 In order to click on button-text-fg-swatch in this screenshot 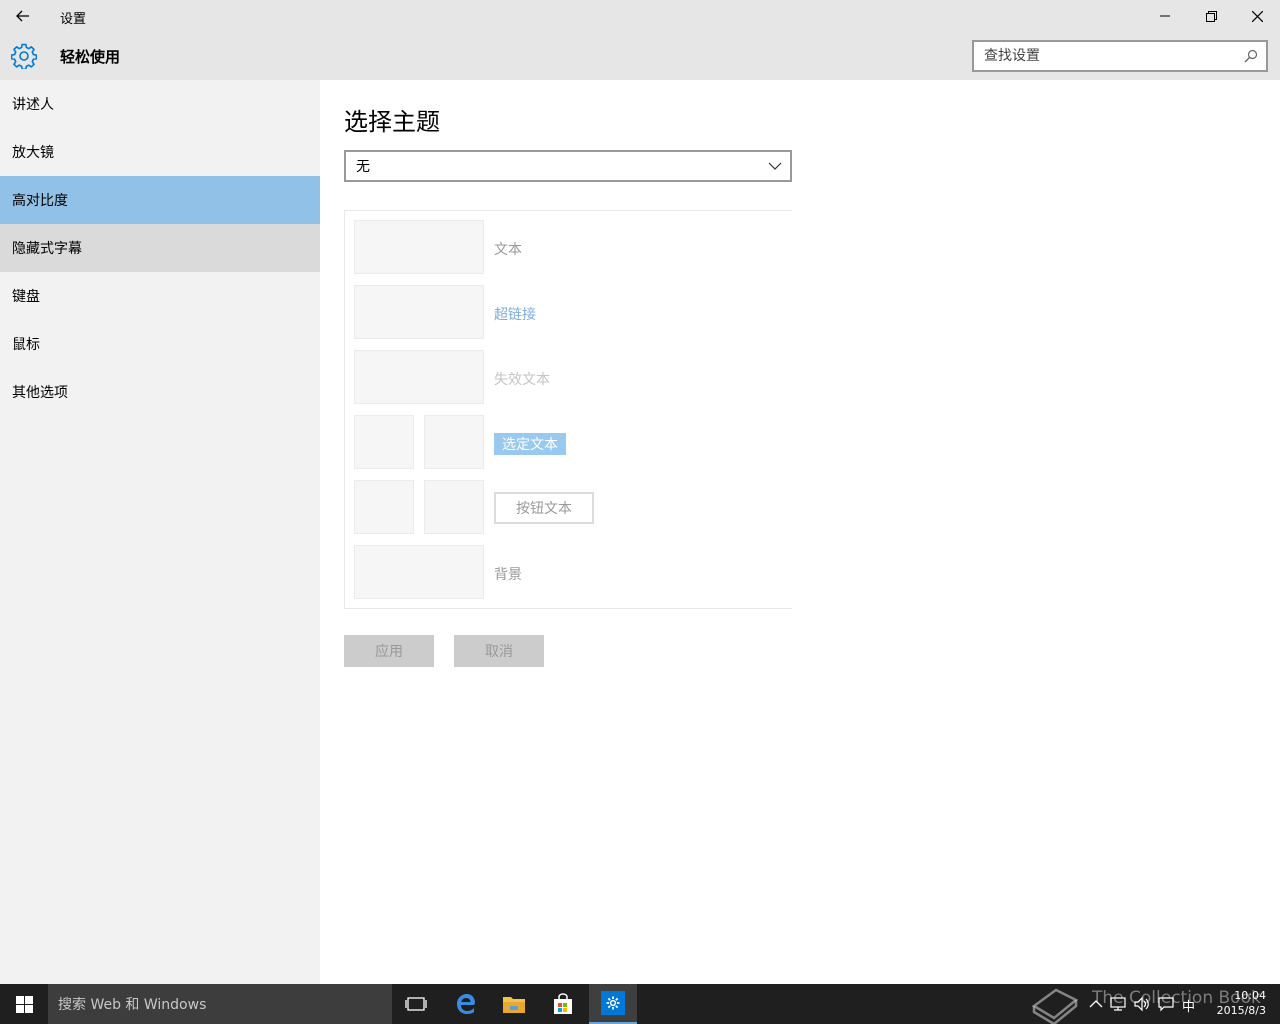, I will do `click(384, 507)`.